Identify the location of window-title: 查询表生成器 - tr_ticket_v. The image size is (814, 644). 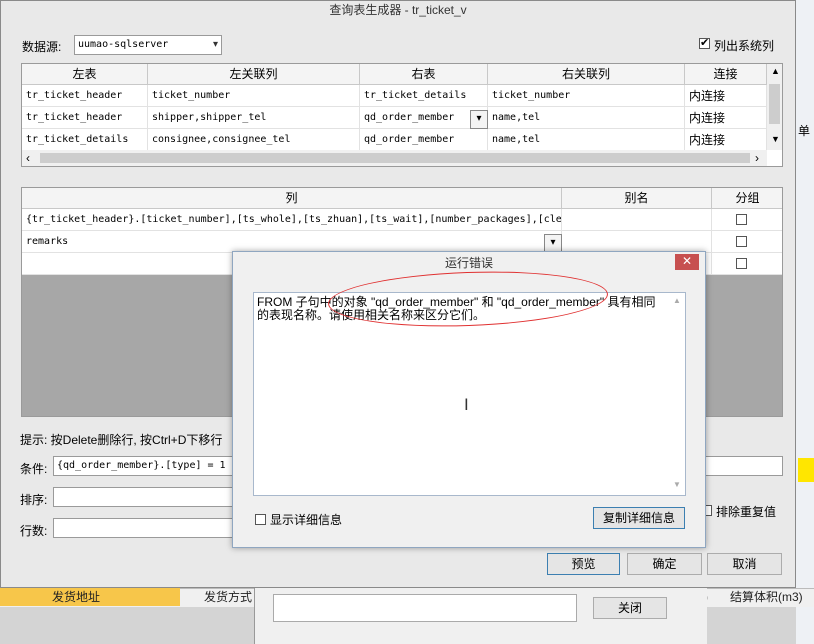
(398, 10).